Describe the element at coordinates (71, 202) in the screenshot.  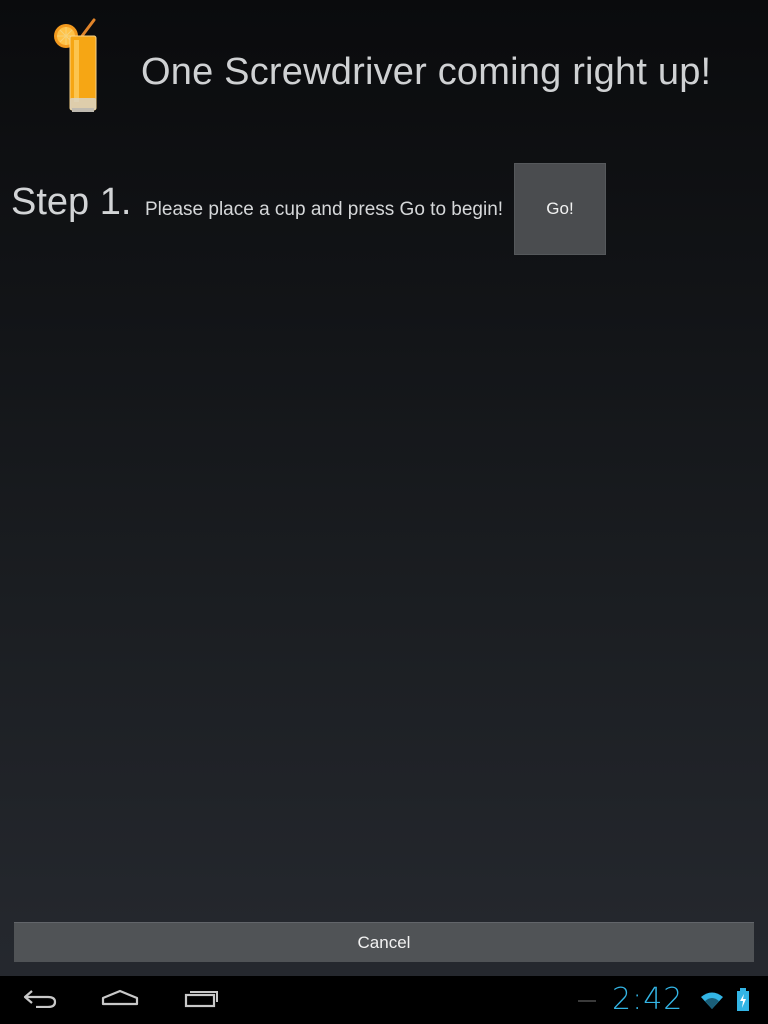
I see `step-label: Step 1.` at that location.